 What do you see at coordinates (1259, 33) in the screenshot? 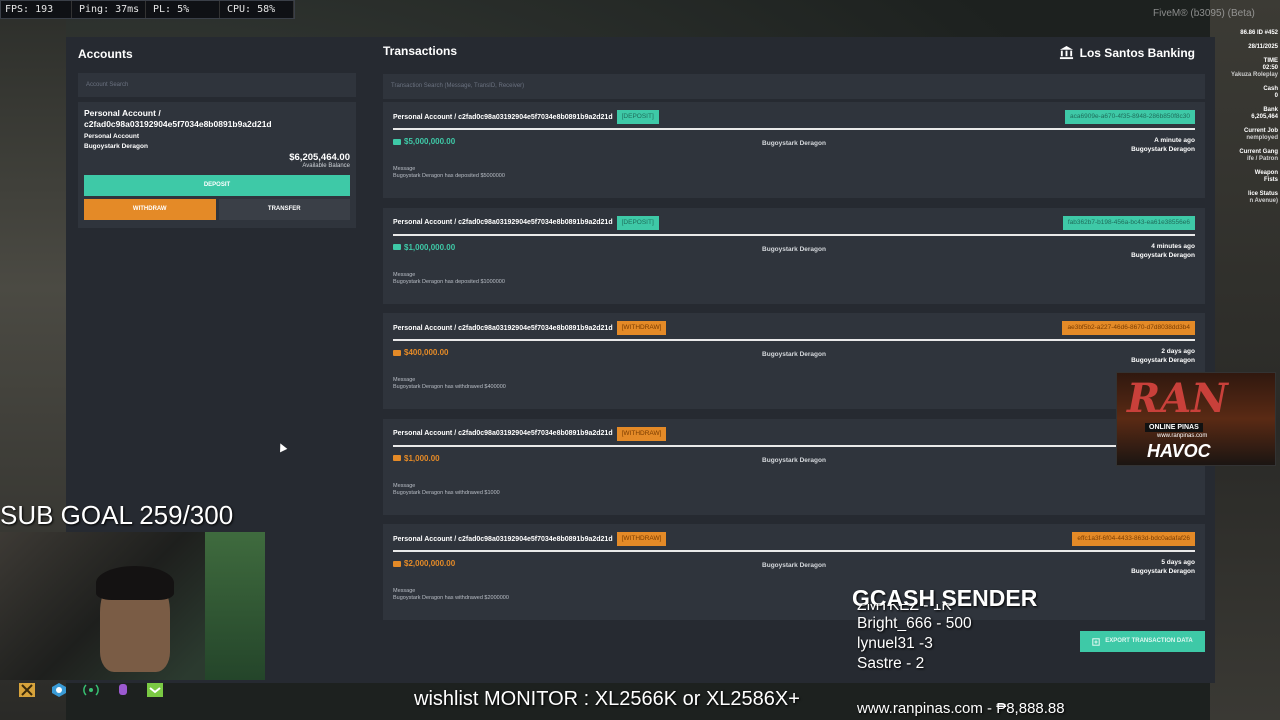
I see `hud-top: 86.86 ID #452` at bounding box center [1259, 33].